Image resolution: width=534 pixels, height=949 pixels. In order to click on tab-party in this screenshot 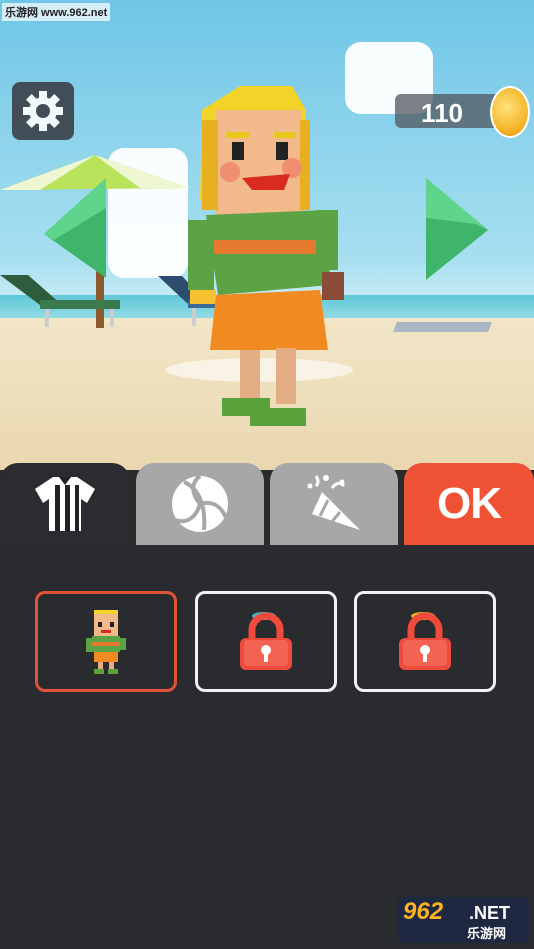, I will do `click(334, 504)`.